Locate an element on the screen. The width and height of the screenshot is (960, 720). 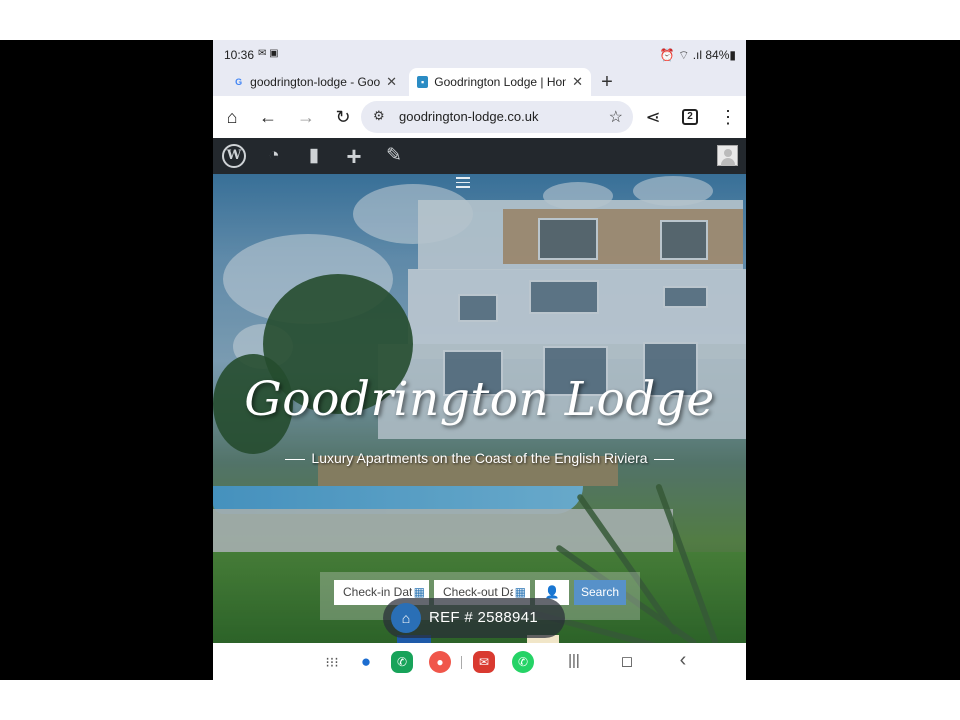
check-in-placeholder: Check-in Date is located at coordinates (381, 592).